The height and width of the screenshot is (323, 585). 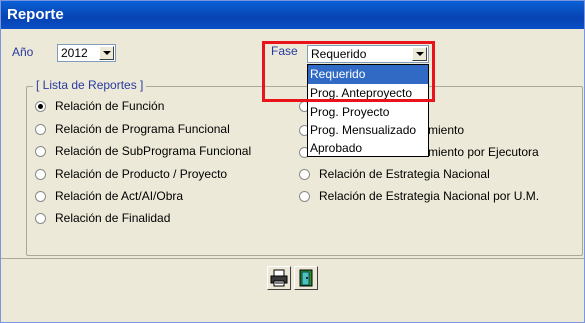 What do you see at coordinates (368, 112) in the screenshot?
I see `fase-option: Prog. Proyecto` at bounding box center [368, 112].